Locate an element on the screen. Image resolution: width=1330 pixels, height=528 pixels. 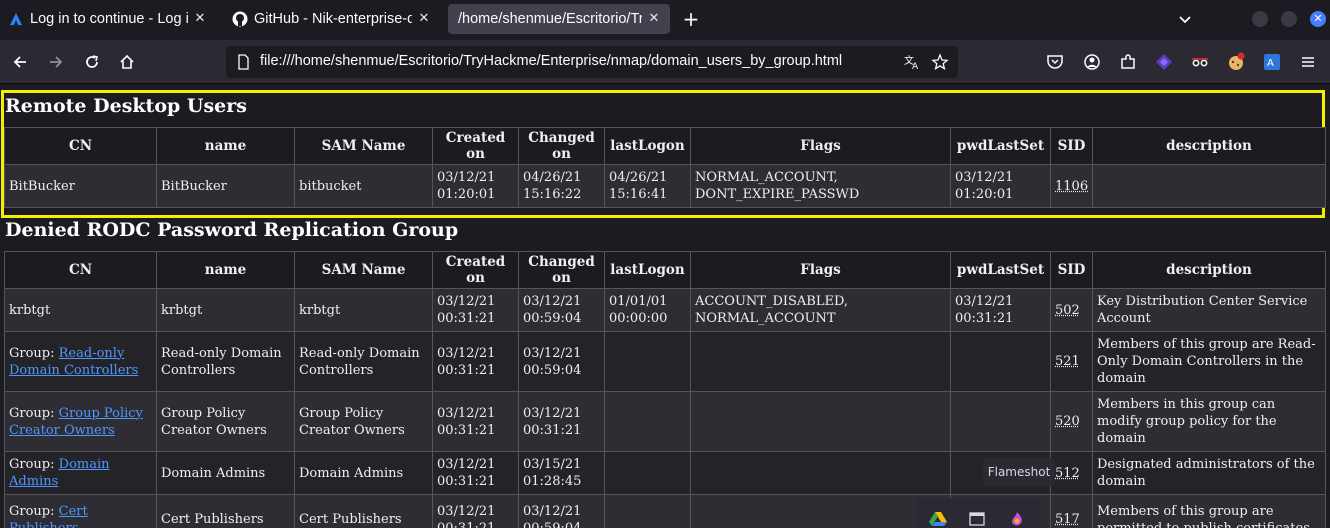
column-header: Changed on is located at coordinates (561, 146).